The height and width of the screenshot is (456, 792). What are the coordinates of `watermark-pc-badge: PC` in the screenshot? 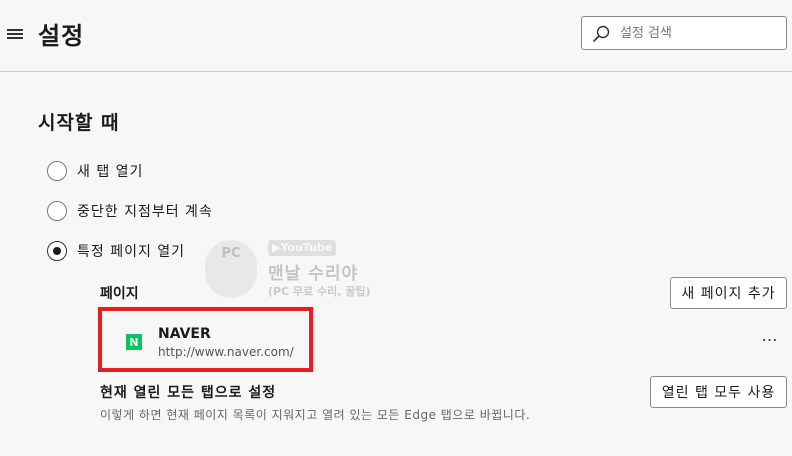 It's located at (231, 269).